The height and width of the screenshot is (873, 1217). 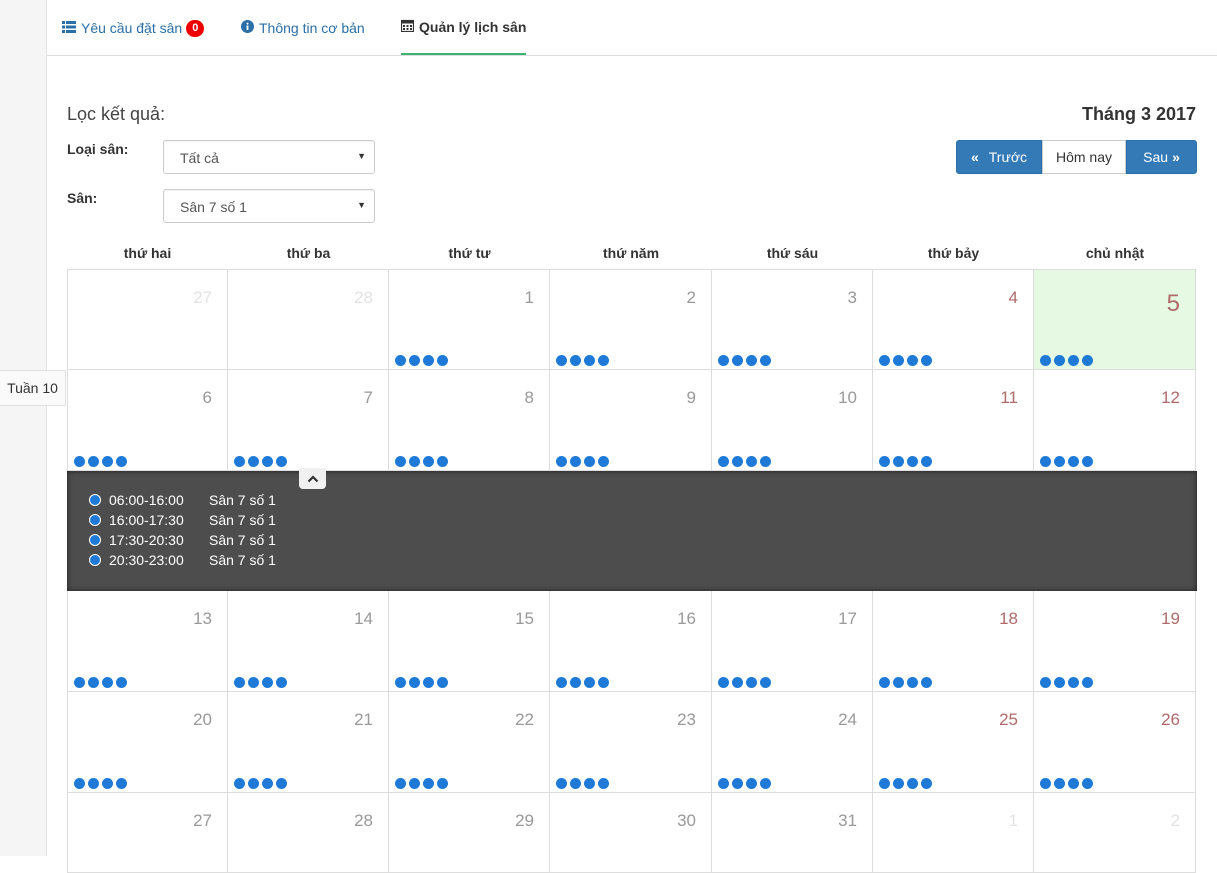 I want to click on day-cell: 29, so click(x=469, y=833).